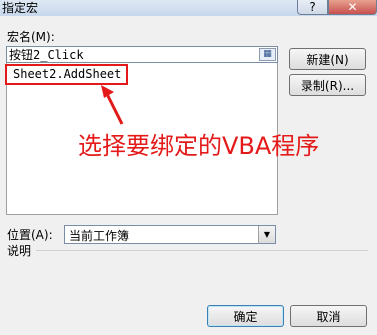  Describe the element at coordinates (66, 74) in the screenshot. I see `annotation-highlight-box` at that location.